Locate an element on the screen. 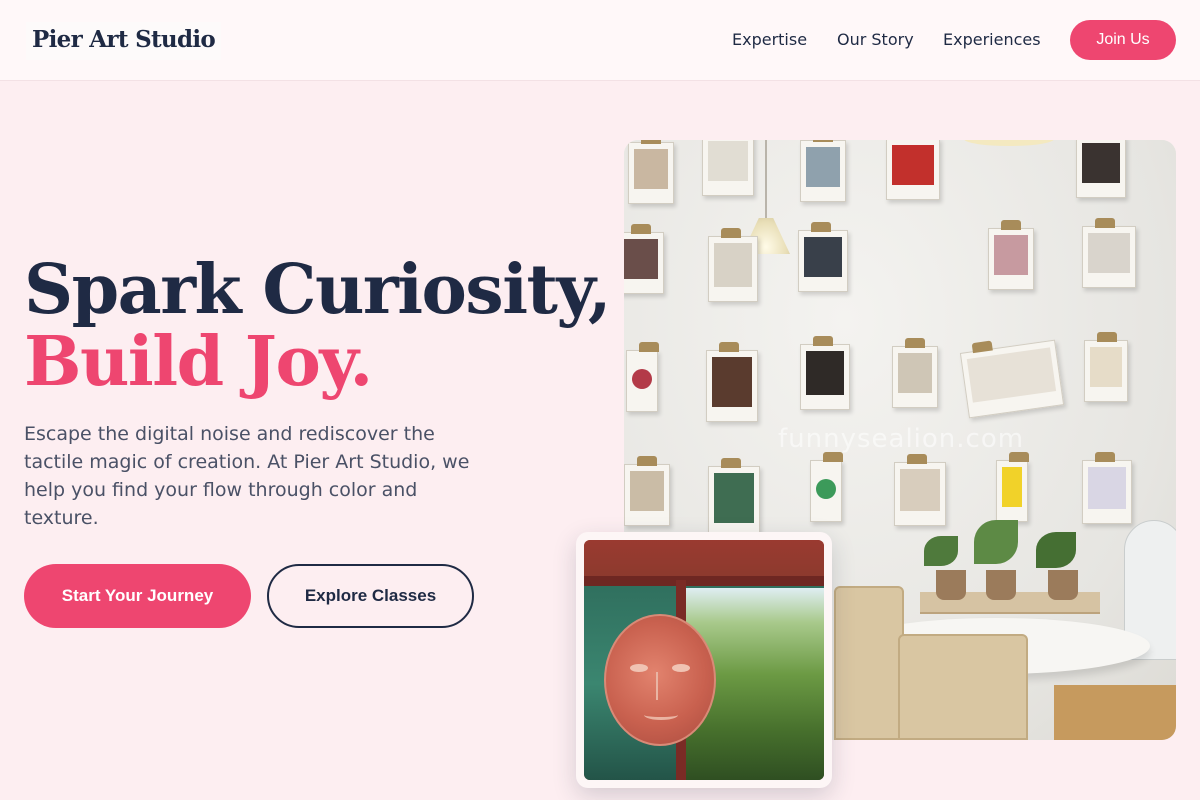  face-nose is located at coordinates (661, 686).